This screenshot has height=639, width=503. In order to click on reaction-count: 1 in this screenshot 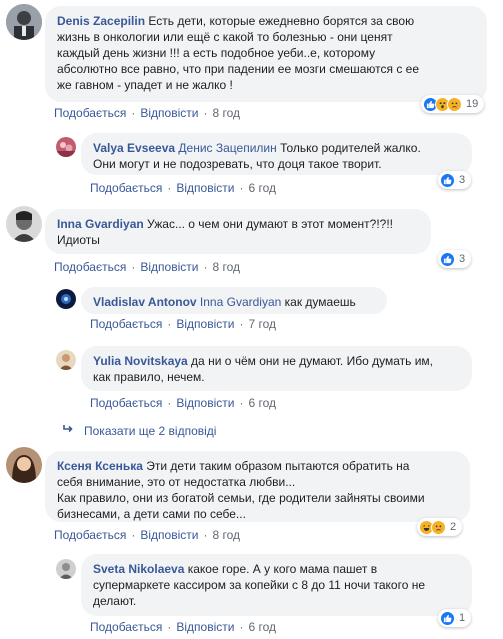, I will do `click(462, 618)`.